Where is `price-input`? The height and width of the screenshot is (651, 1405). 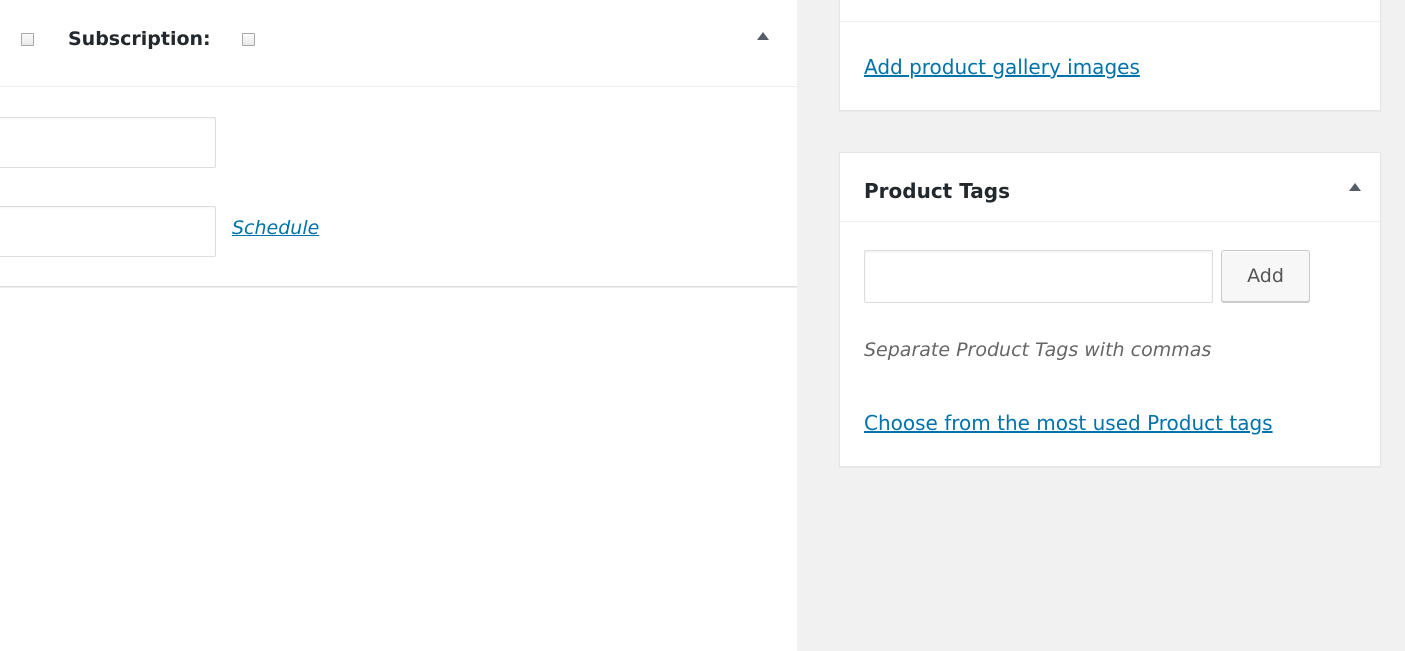
price-input is located at coordinates (108, 142).